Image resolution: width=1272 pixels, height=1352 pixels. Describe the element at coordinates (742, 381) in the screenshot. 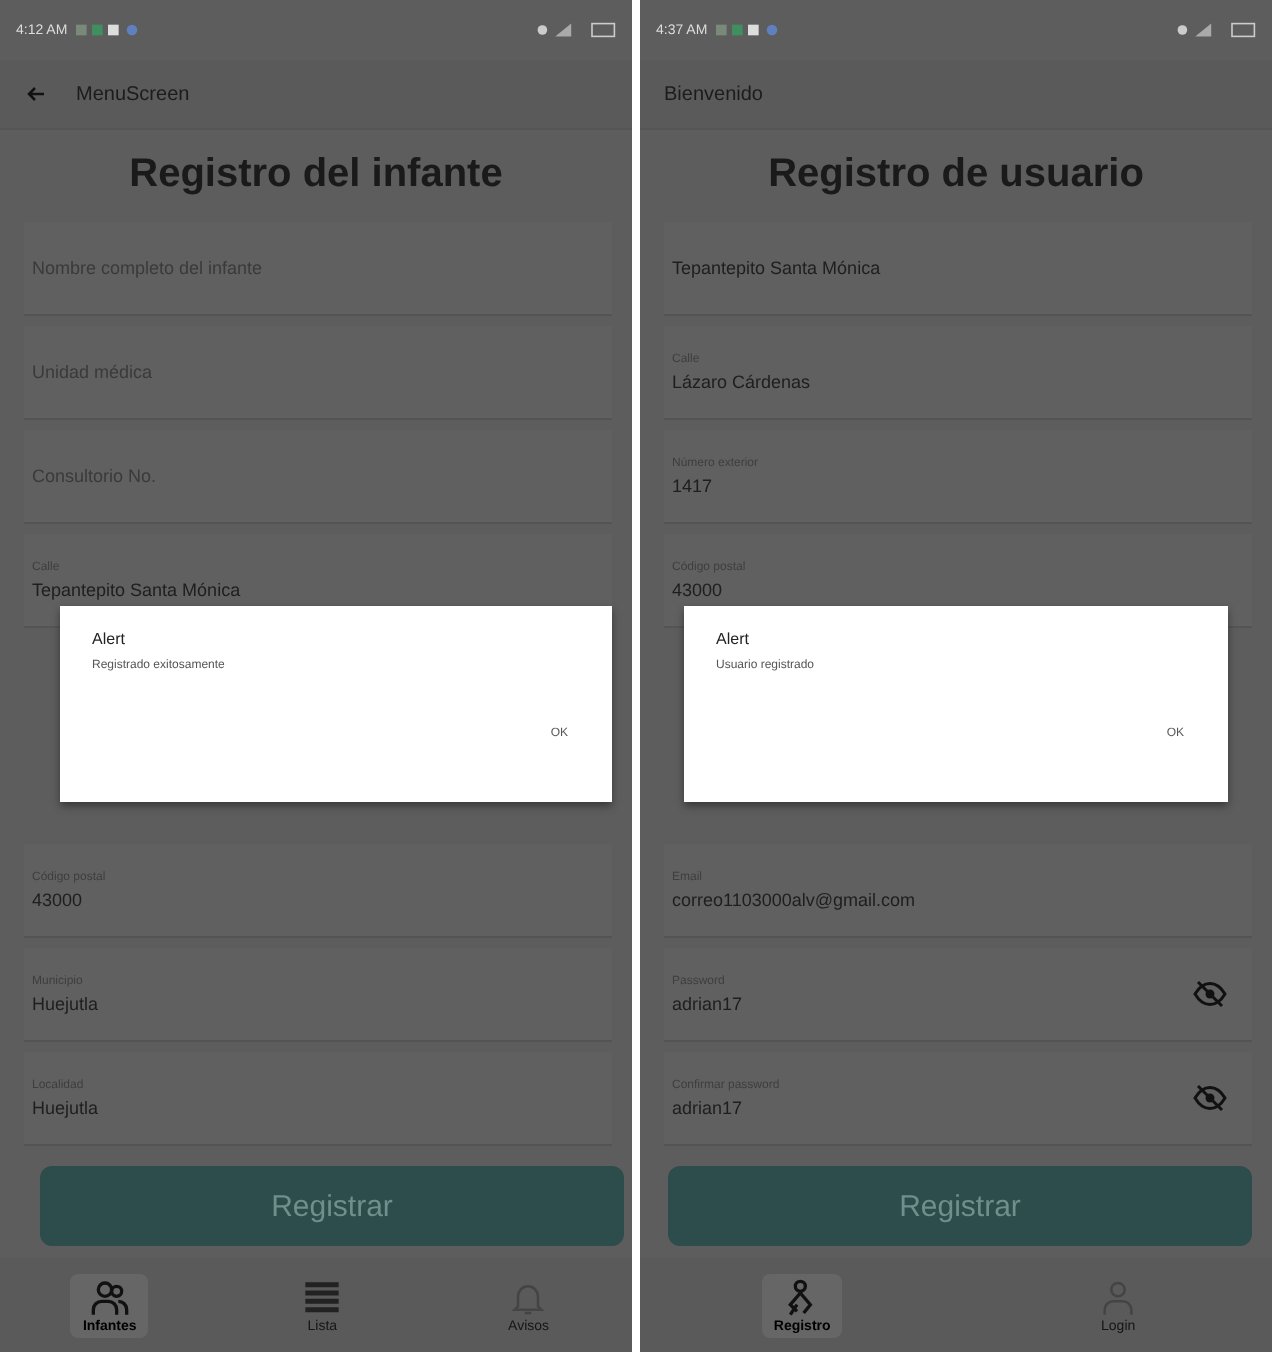

I see `field-value: Lázaro Cárdenas` at that location.